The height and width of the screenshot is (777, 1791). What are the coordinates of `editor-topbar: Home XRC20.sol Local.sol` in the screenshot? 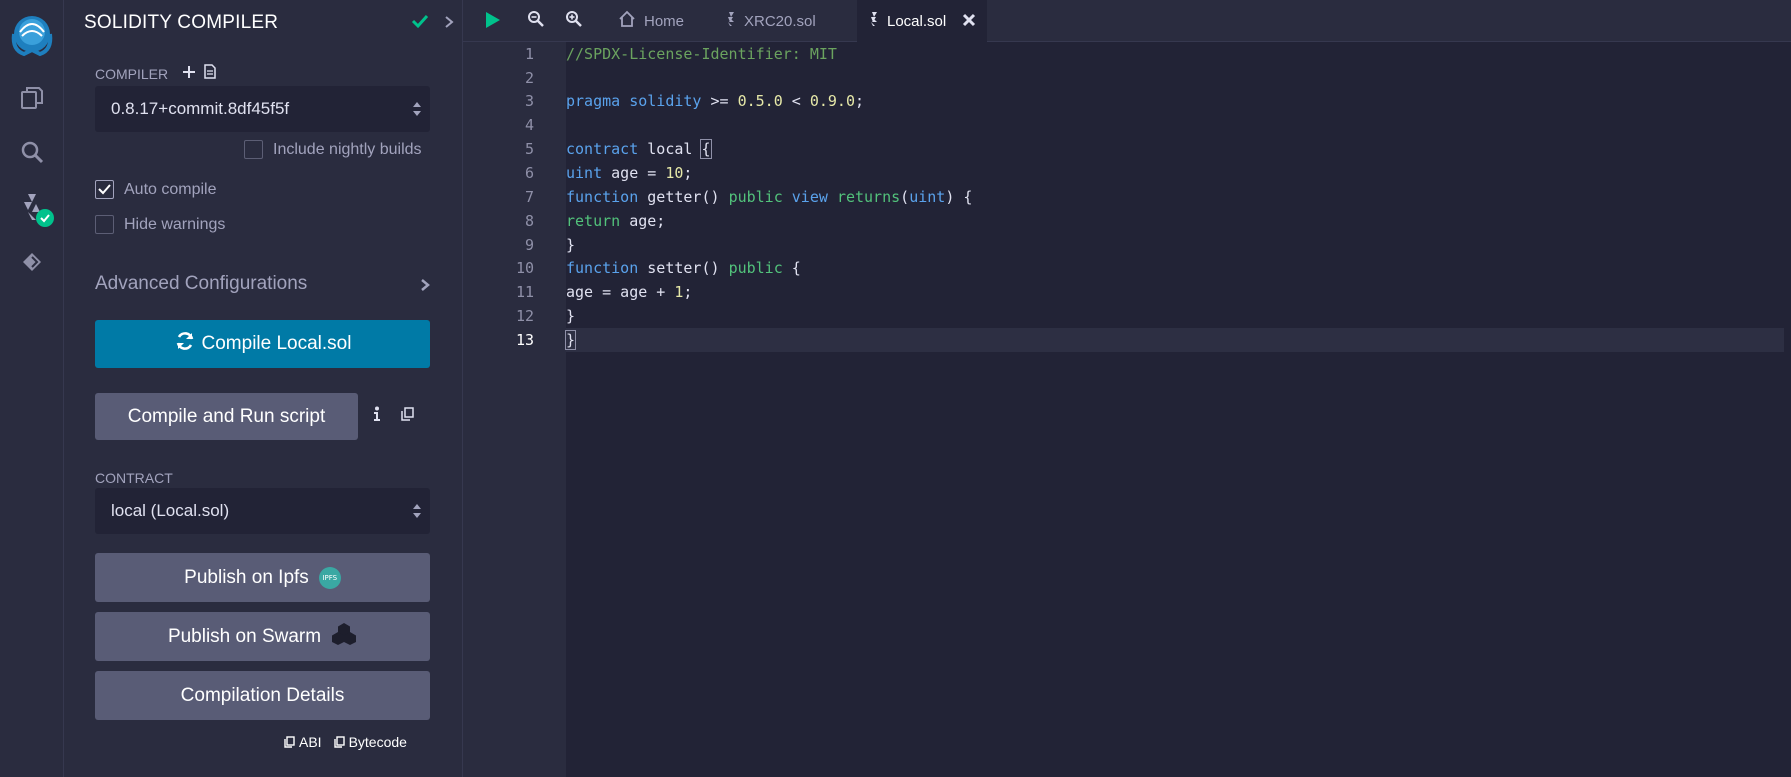 It's located at (1127, 21).